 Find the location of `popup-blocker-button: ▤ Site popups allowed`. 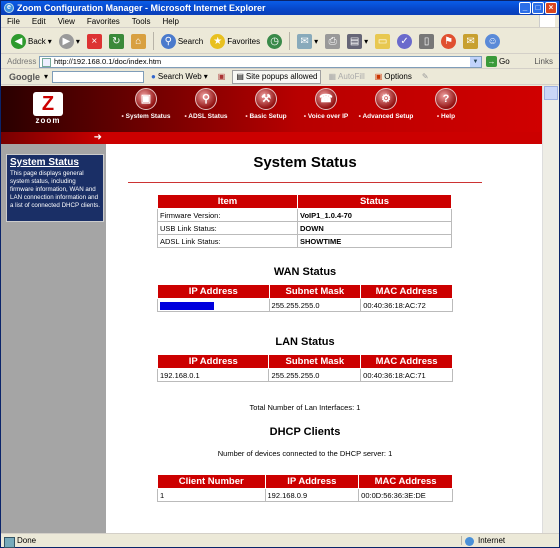

popup-blocker-button: ▤ Site popups allowed is located at coordinates (277, 76).